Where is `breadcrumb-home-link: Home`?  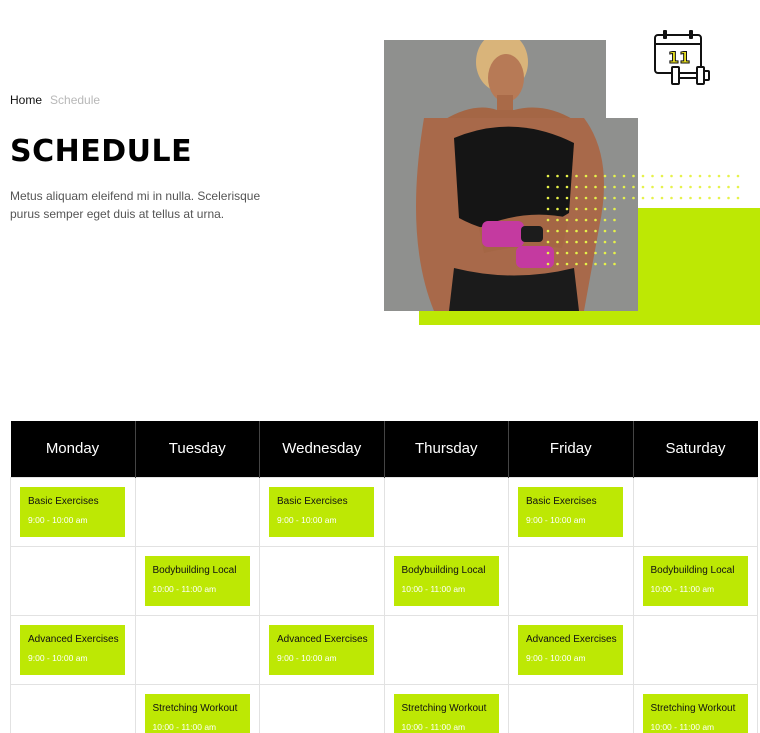 breadcrumb-home-link: Home is located at coordinates (26, 100).